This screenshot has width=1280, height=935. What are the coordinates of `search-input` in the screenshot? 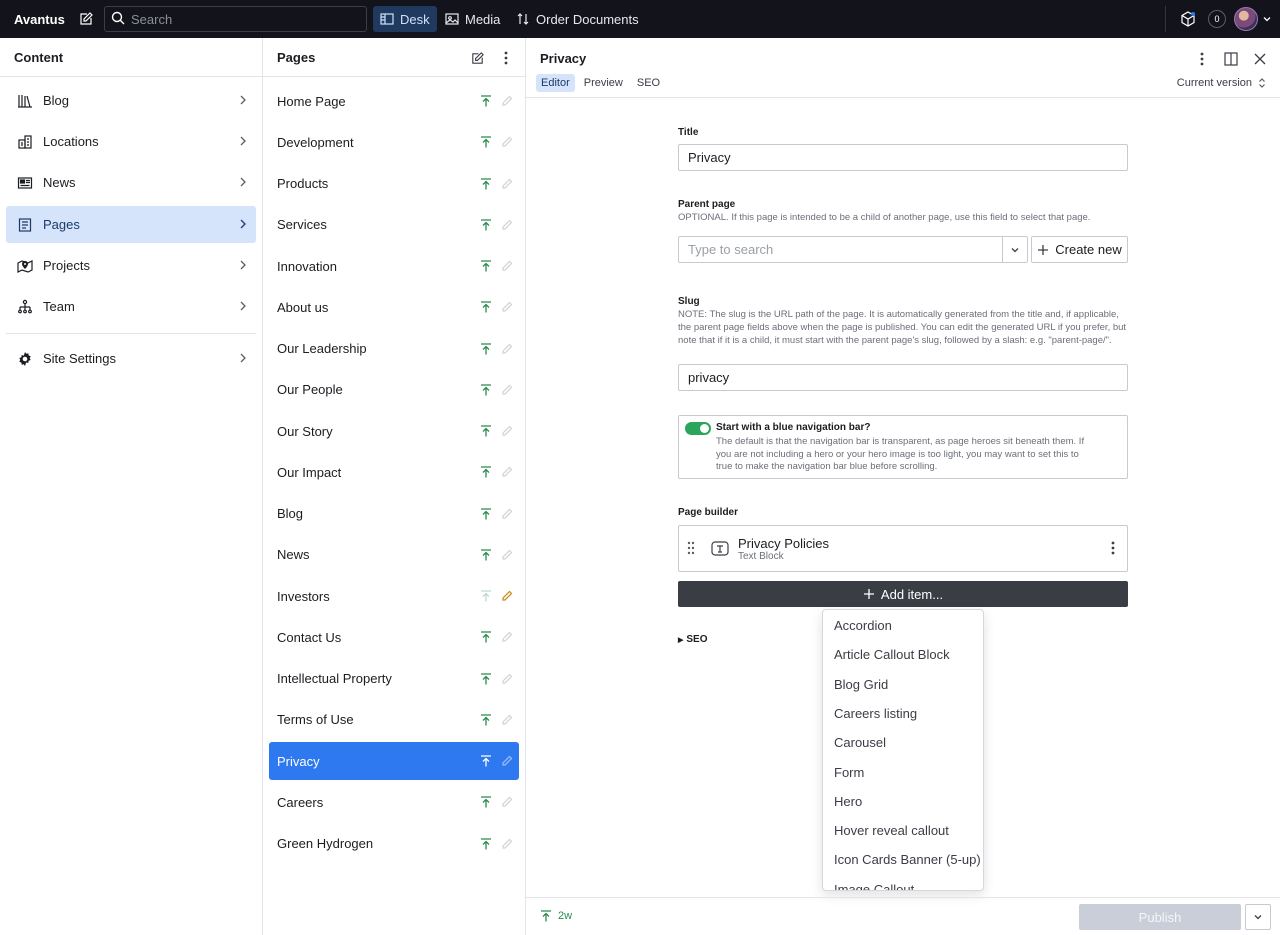 It's located at (241, 19).